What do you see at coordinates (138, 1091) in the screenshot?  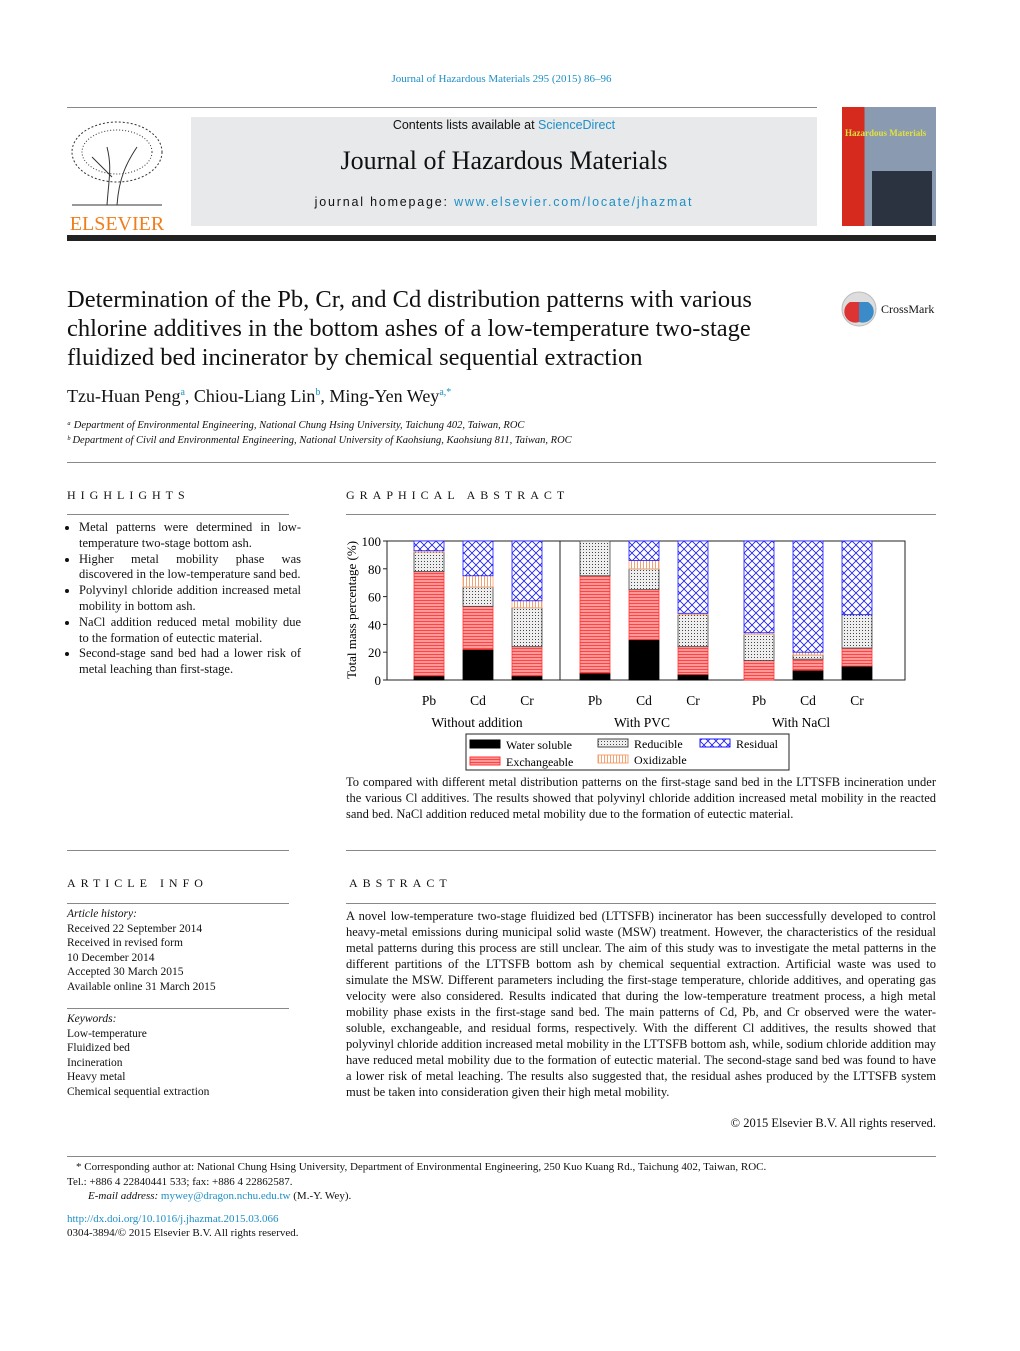 I see `keyword: Chemical sequential extraction` at bounding box center [138, 1091].